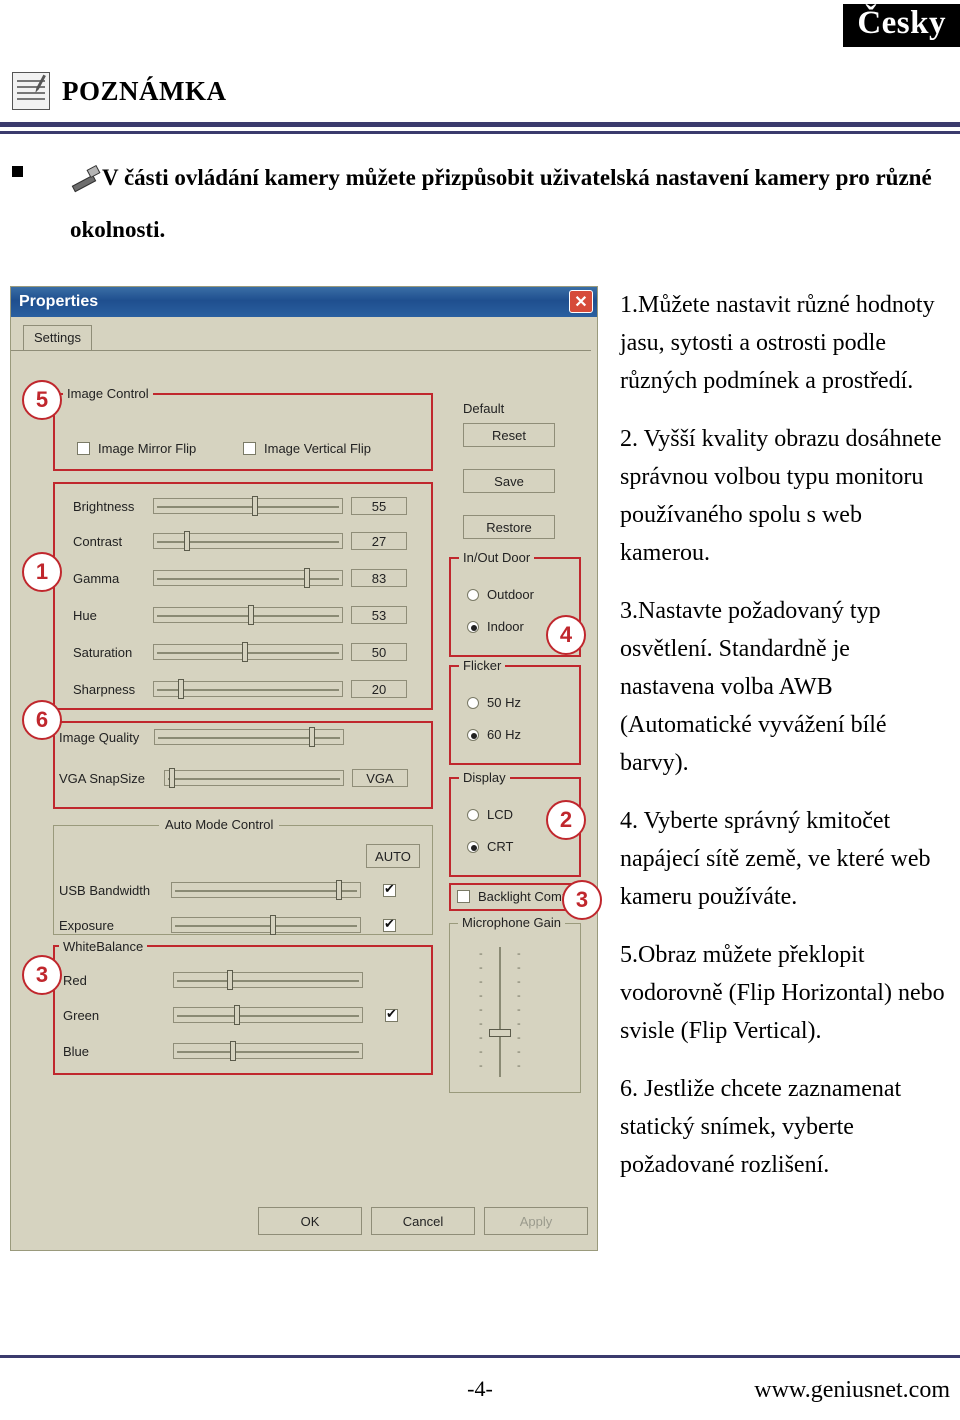 This screenshot has width=960, height=1420. What do you see at coordinates (181, 689) in the screenshot?
I see `slider-thumb-sharpness` at bounding box center [181, 689].